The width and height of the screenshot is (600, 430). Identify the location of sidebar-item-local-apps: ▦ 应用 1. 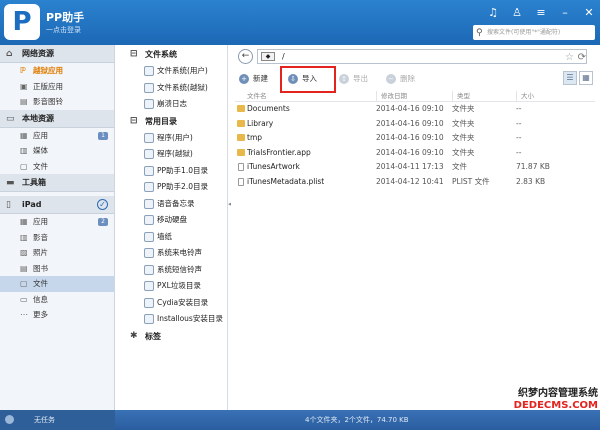
(57, 136).